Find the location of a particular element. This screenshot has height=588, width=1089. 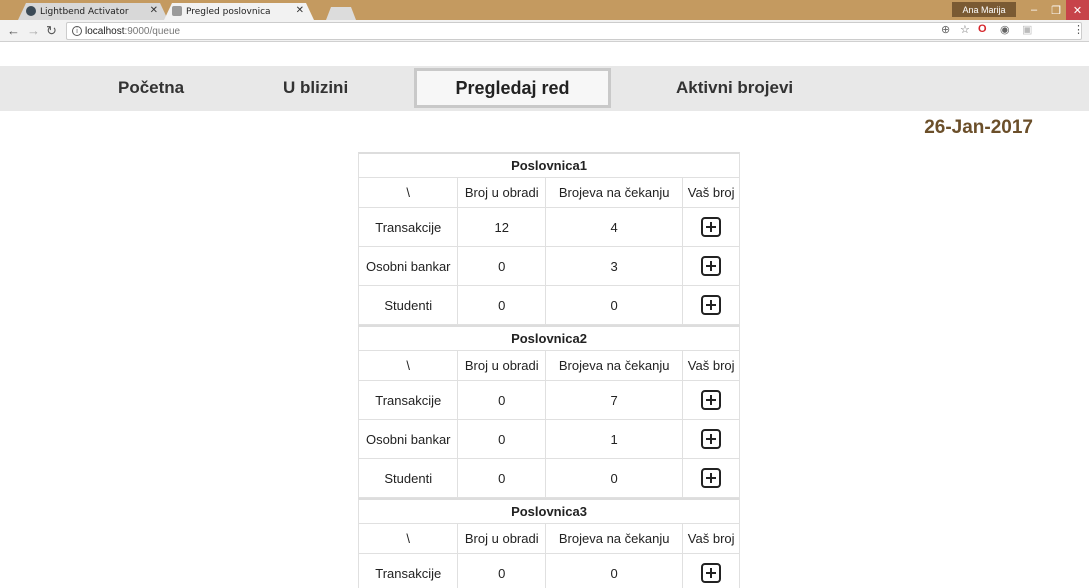

url-path: :9000/queue is located at coordinates (152, 31).